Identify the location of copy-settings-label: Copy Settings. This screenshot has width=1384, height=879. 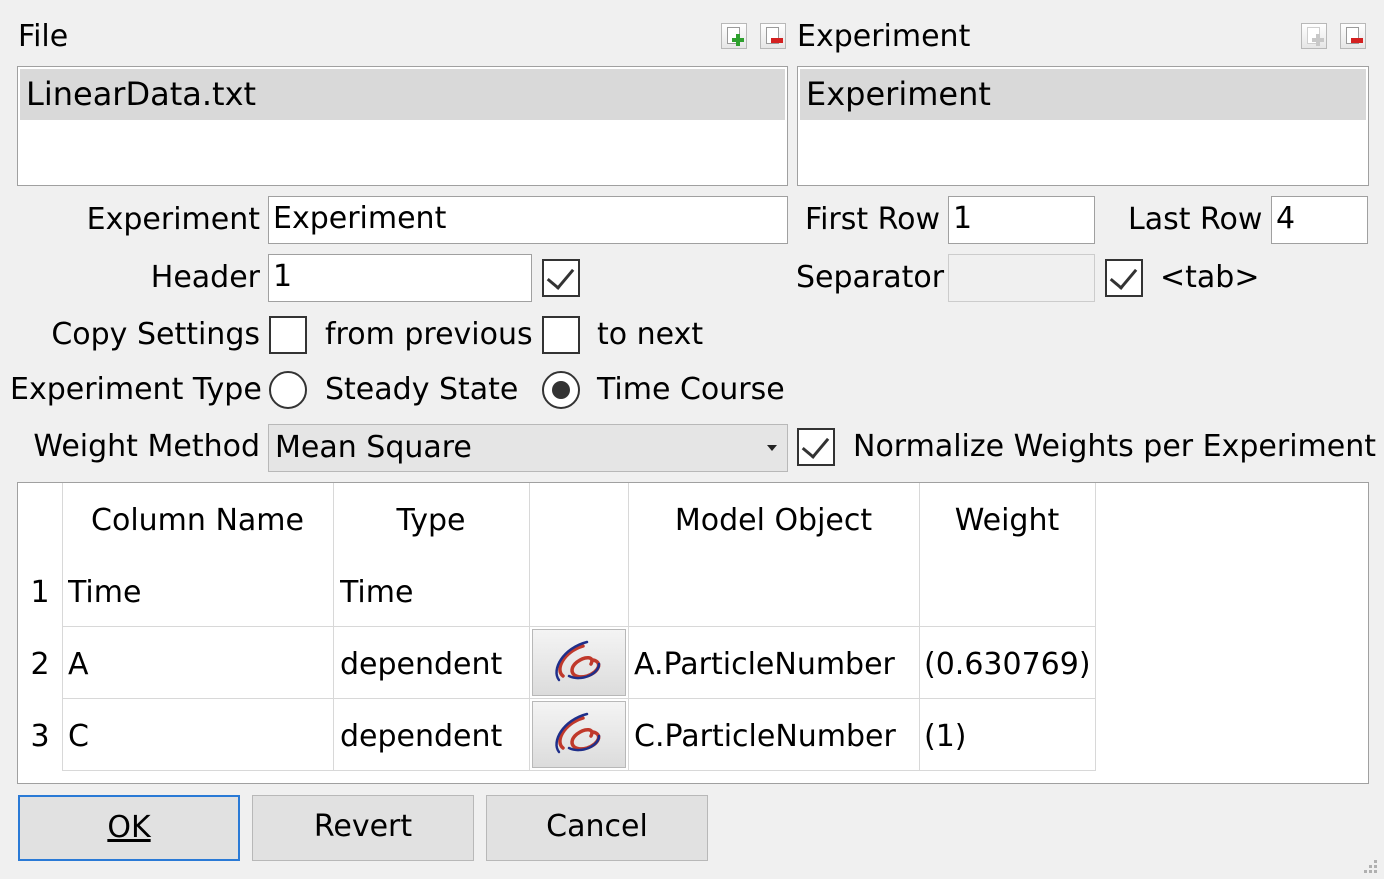
(155, 334).